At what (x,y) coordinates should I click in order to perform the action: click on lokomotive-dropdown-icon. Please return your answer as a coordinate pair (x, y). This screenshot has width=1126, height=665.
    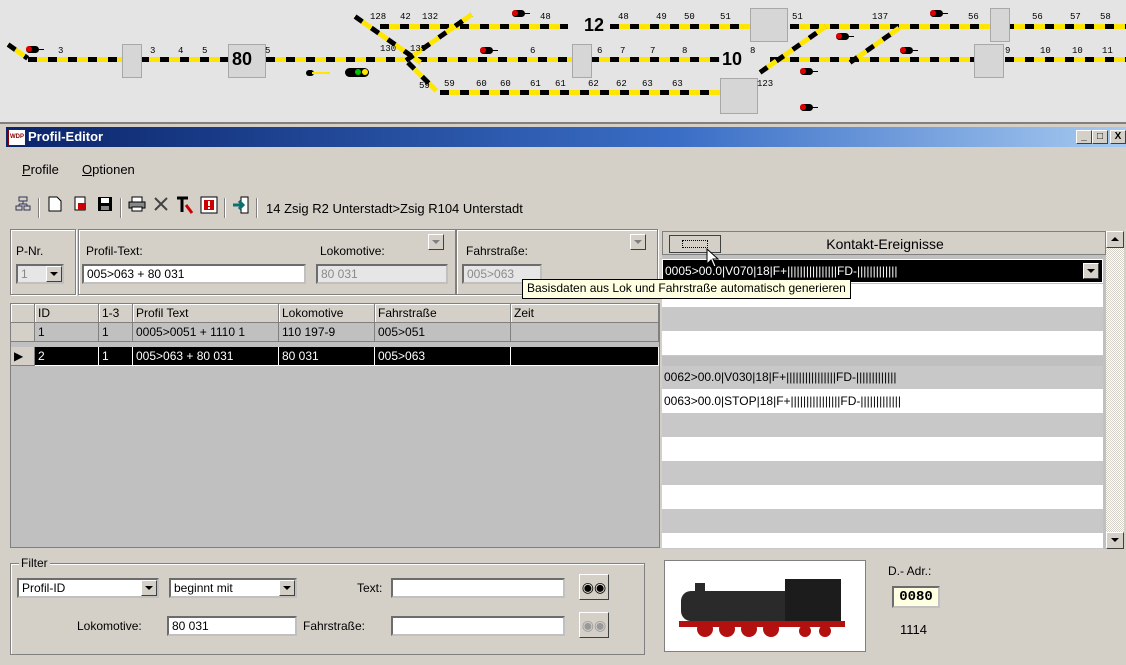
    Looking at the image, I should click on (436, 242).